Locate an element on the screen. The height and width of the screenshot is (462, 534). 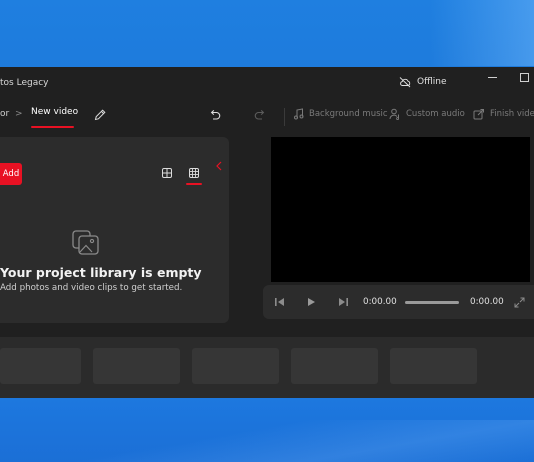
breadcrumb-active-indicator is located at coordinates (52, 127).